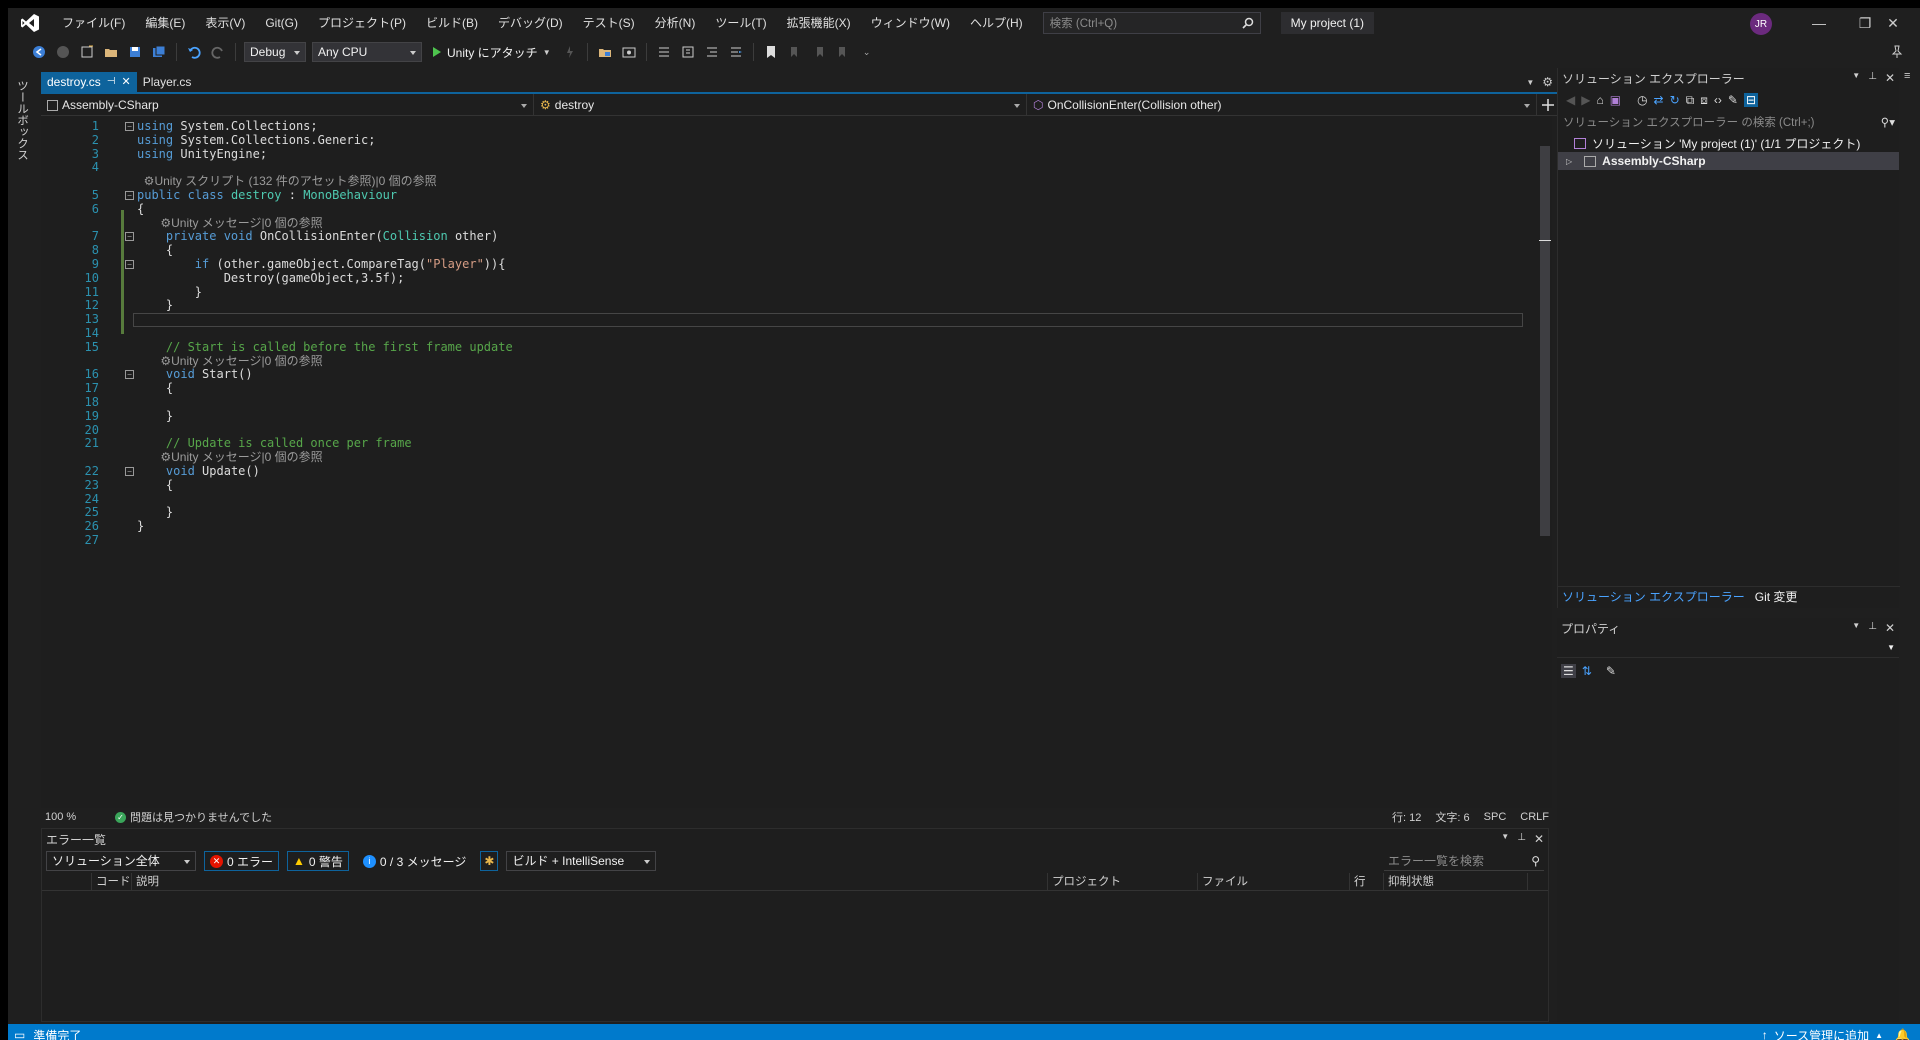 This screenshot has width=1920, height=1040. What do you see at coordinates (1728, 143) in the screenshot?
I see `solution-node: ソリューション 'My project (1)' (1/1 プロジェクト)` at bounding box center [1728, 143].